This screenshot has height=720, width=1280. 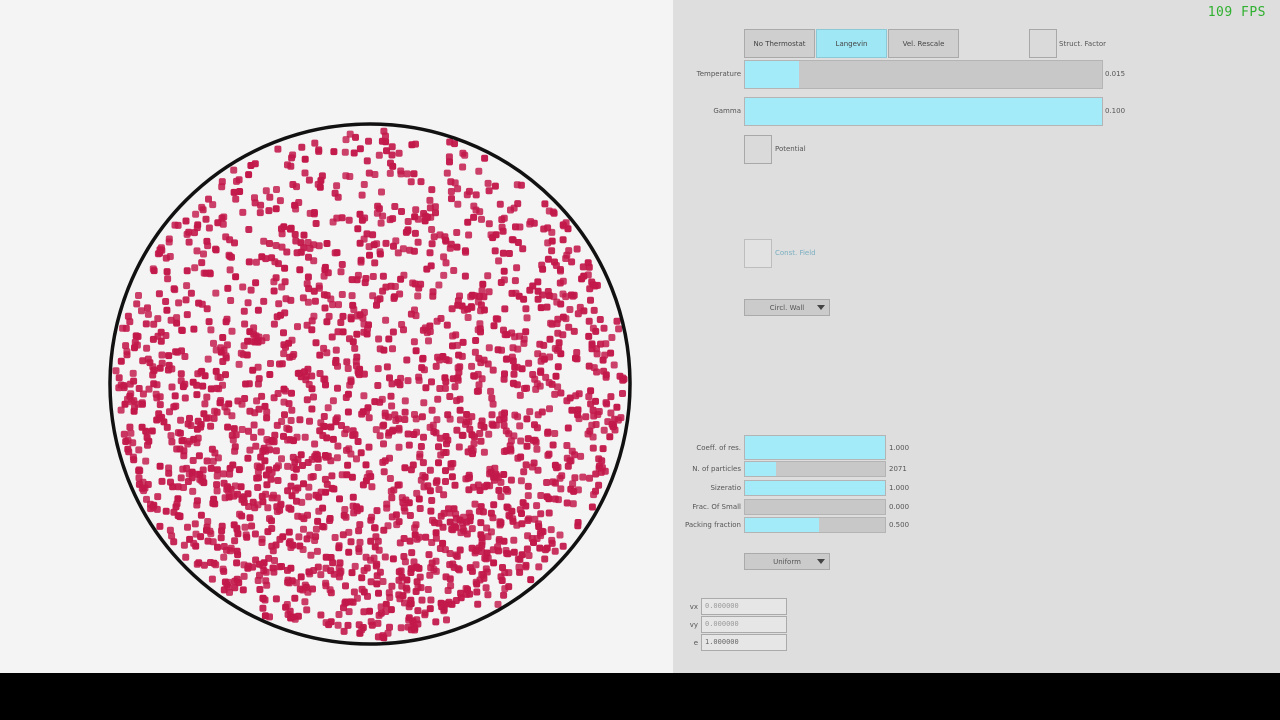 I want to click on distribution-dropdown: Uniform, so click(x=787, y=561).